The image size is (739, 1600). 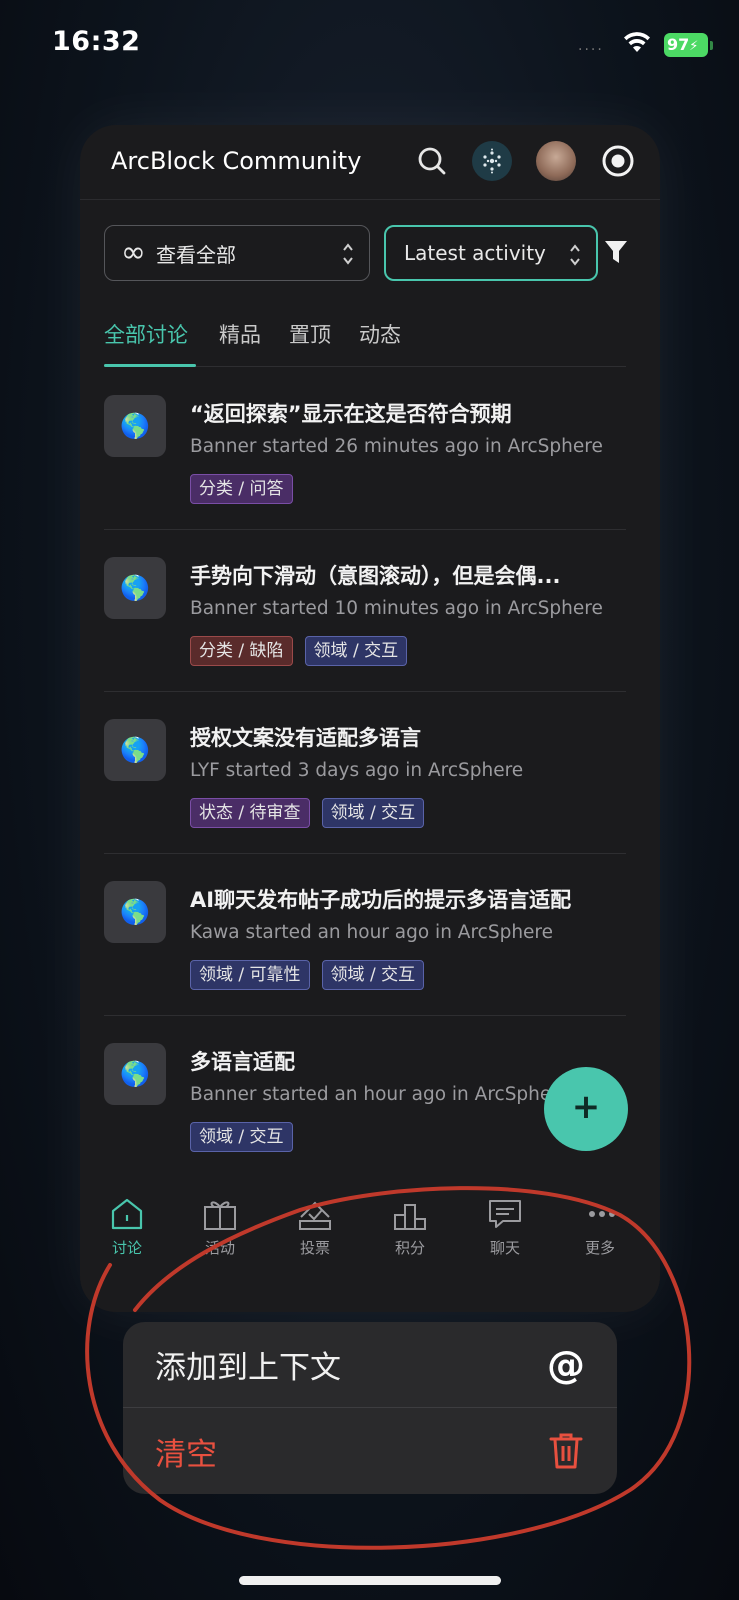 What do you see at coordinates (400, 1061) in the screenshot?
I see `topic-title: 多语言适配` at bounding box center [400, 1061].